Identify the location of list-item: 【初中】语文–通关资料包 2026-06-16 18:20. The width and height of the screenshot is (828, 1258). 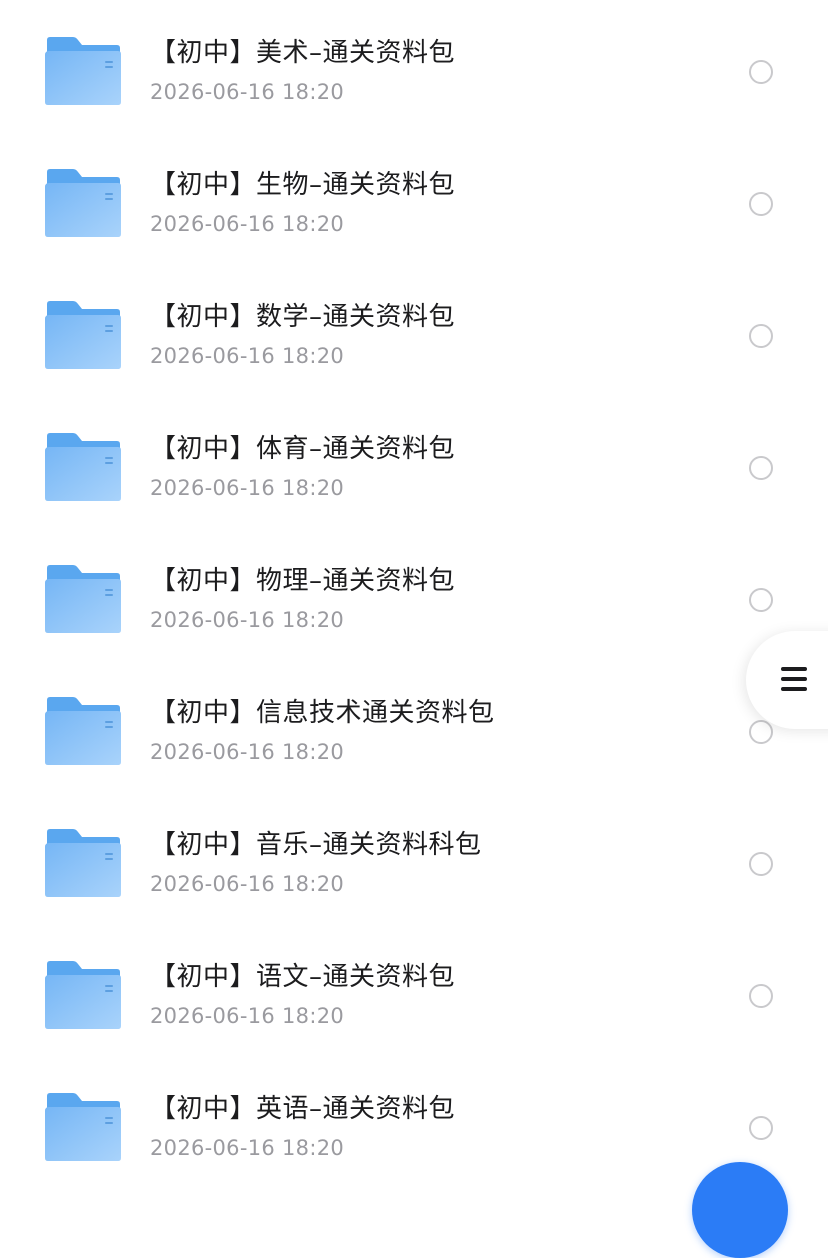
(414, 996).